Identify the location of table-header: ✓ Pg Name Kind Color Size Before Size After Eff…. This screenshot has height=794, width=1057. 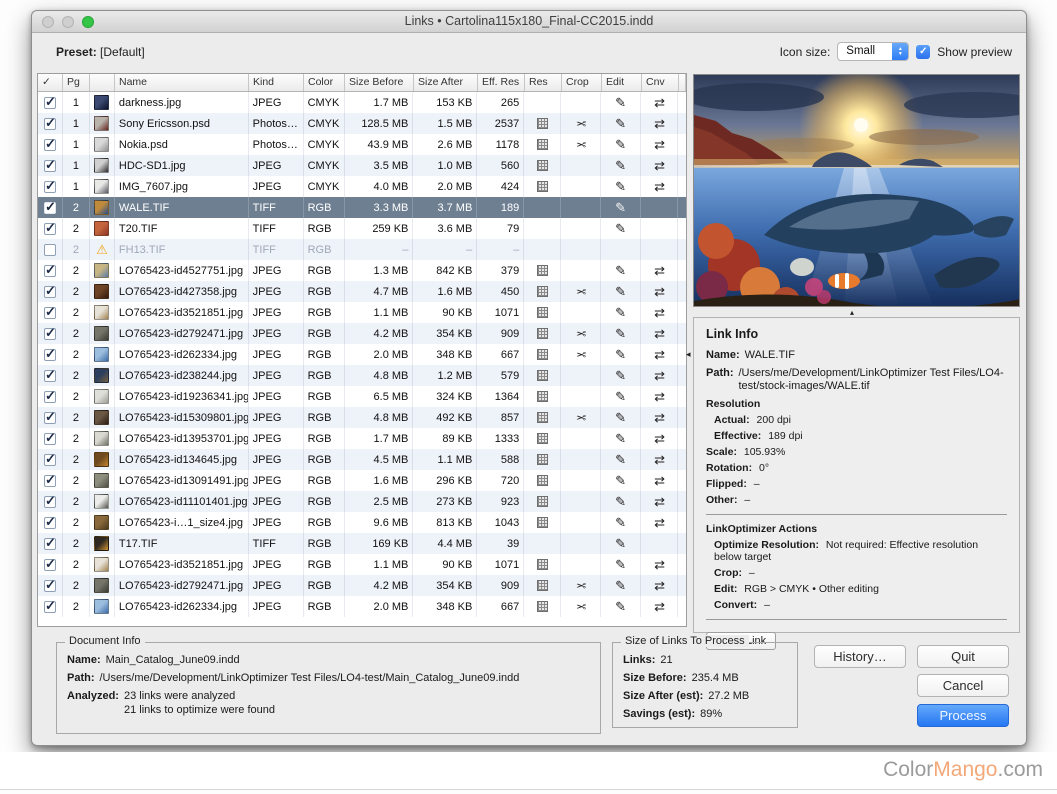
(362, 83).